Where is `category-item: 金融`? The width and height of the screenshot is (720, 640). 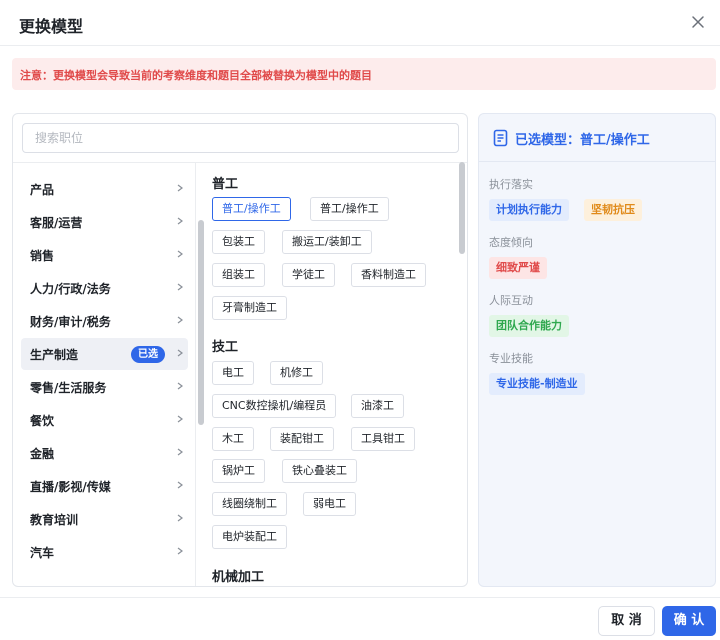 category-item: 金融 is located at coordinates (104, 453).